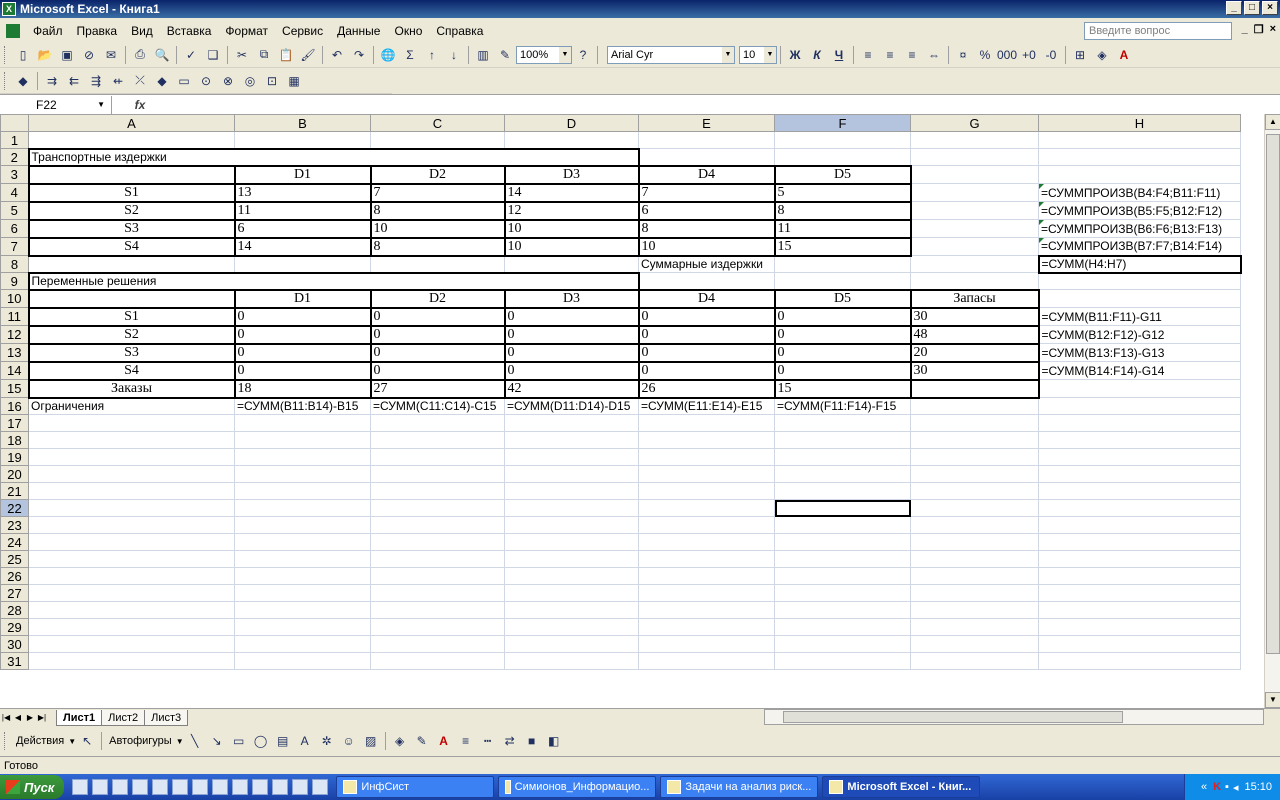 Image resolution: width=1280 pixels, height=800 pixels. I want to click on column-header: B, so click(302, 123).